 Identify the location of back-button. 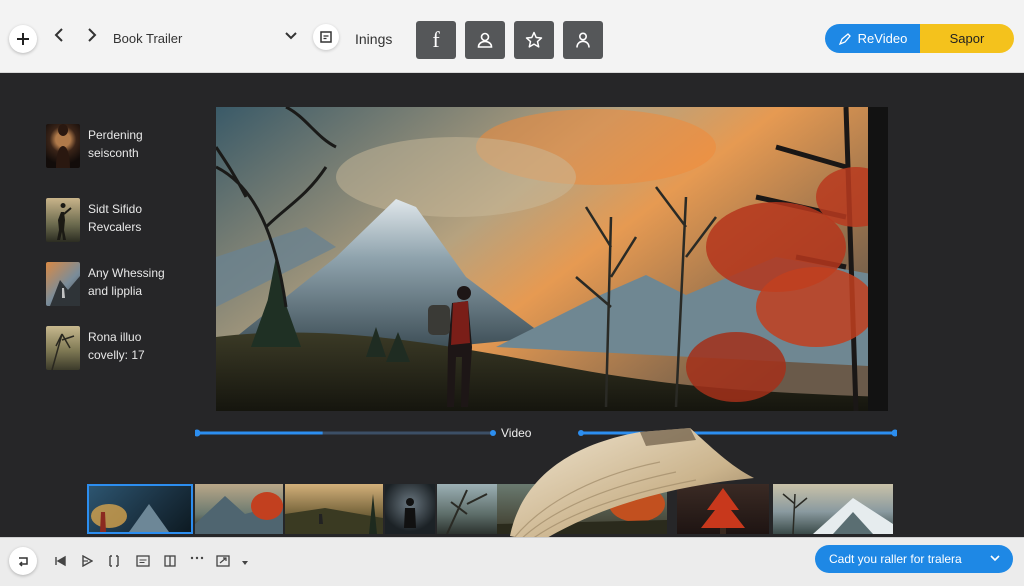
(59, 36).